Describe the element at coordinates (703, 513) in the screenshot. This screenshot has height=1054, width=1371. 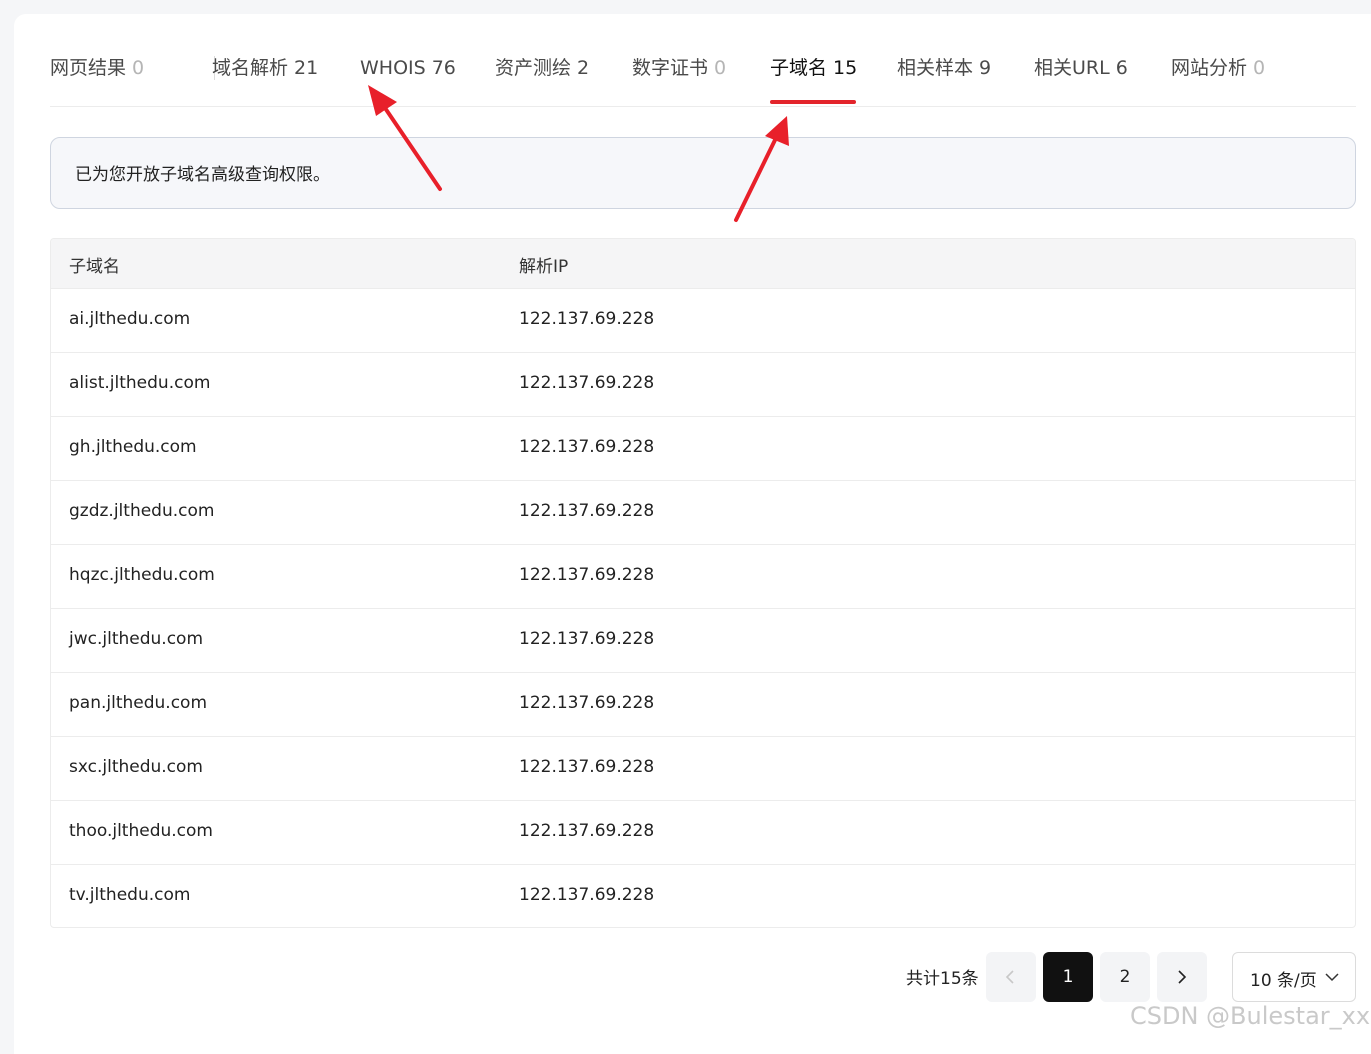
I see `table-row: gzdz.jlthedu.com 122.137.69.228` at that location.